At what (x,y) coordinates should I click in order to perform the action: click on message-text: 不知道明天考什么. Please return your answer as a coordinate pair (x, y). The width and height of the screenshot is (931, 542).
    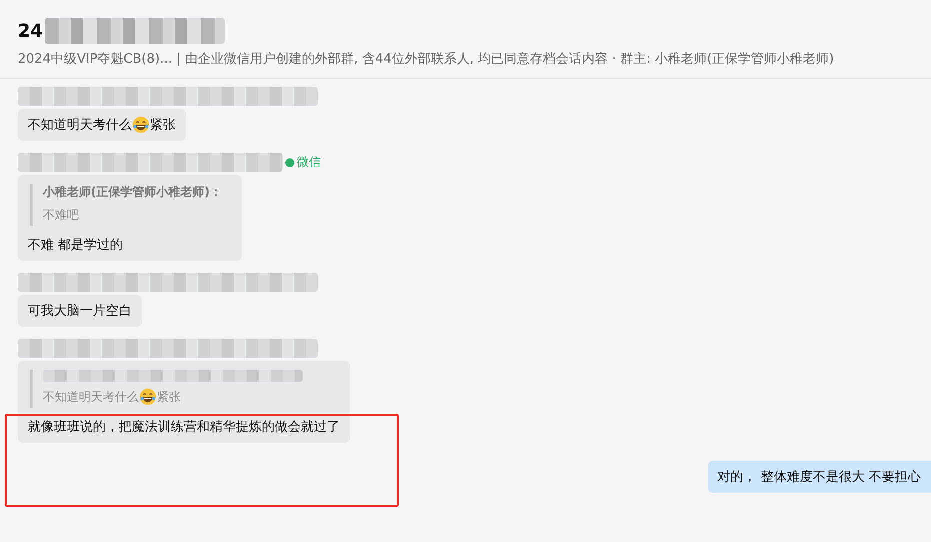
    Looking at the image, I should click on (80, 125).